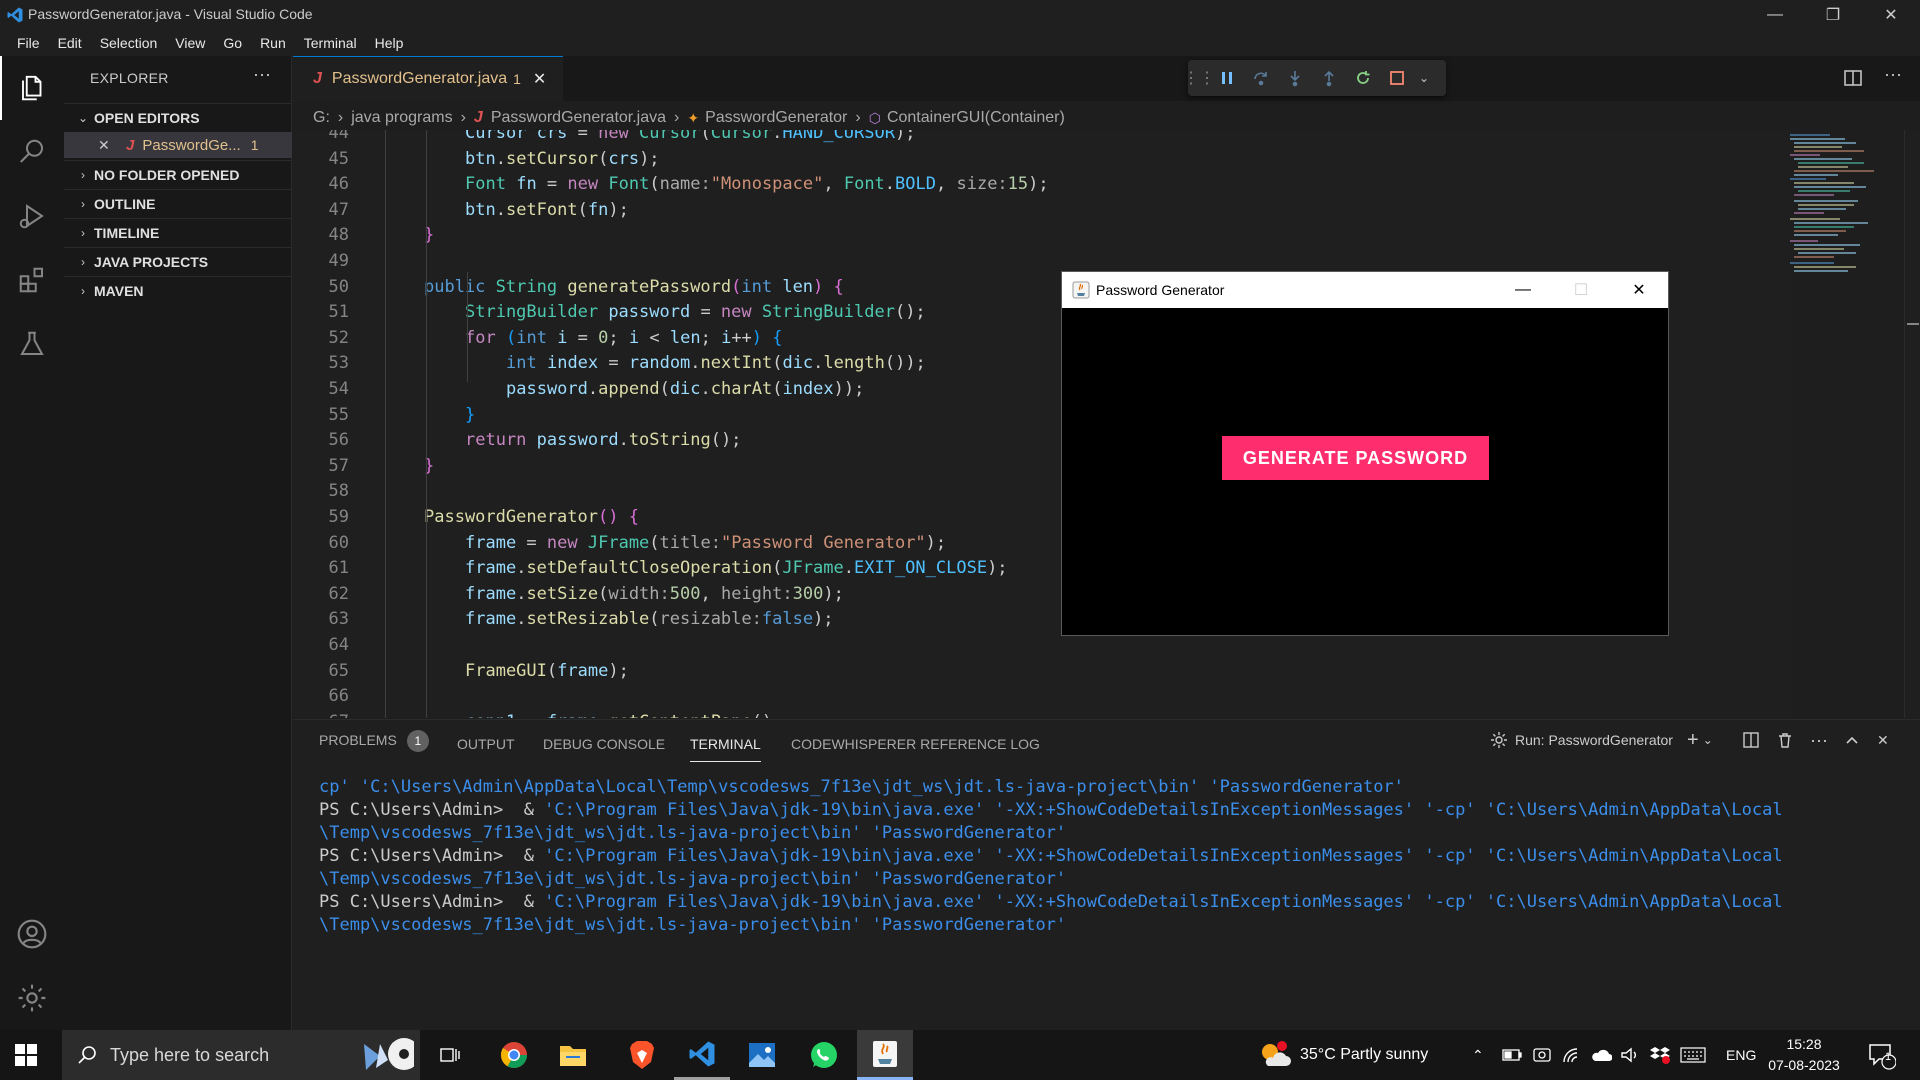  Describe the element at coordinates (32, 280) in the screenshot. I see `extensions-icon` at that location.